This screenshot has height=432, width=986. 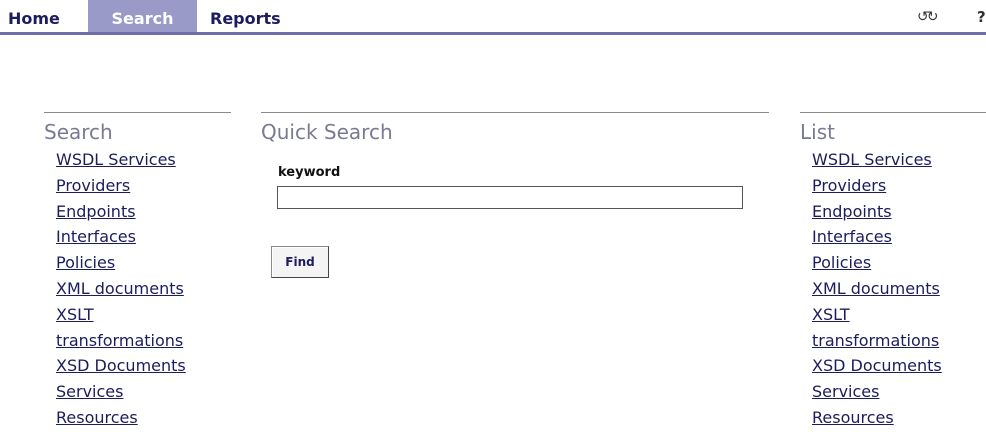 I want to click on search-link-resources: Resources, so click(x=97, y=417).